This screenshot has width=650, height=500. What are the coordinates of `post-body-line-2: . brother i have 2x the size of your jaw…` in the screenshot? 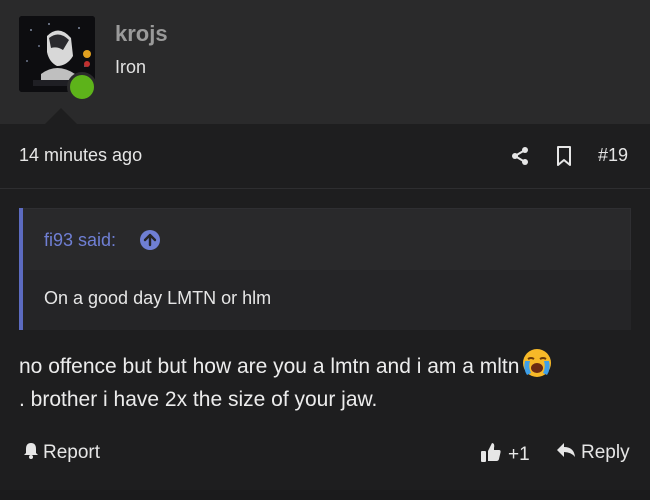 It's located at (198, 399).